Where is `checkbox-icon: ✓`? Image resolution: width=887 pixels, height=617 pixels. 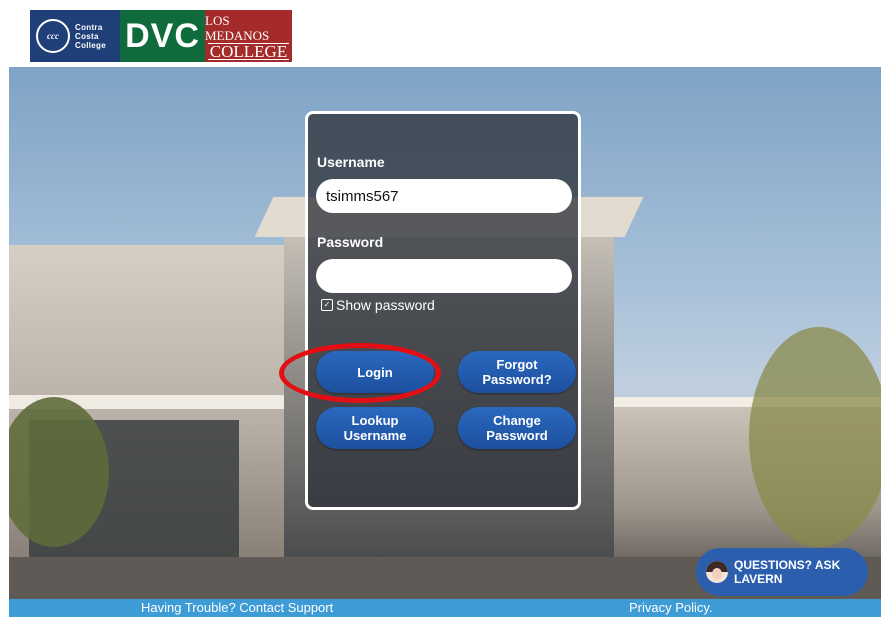
checkbox-icon: ✓ is located at coordinates (327, 305).